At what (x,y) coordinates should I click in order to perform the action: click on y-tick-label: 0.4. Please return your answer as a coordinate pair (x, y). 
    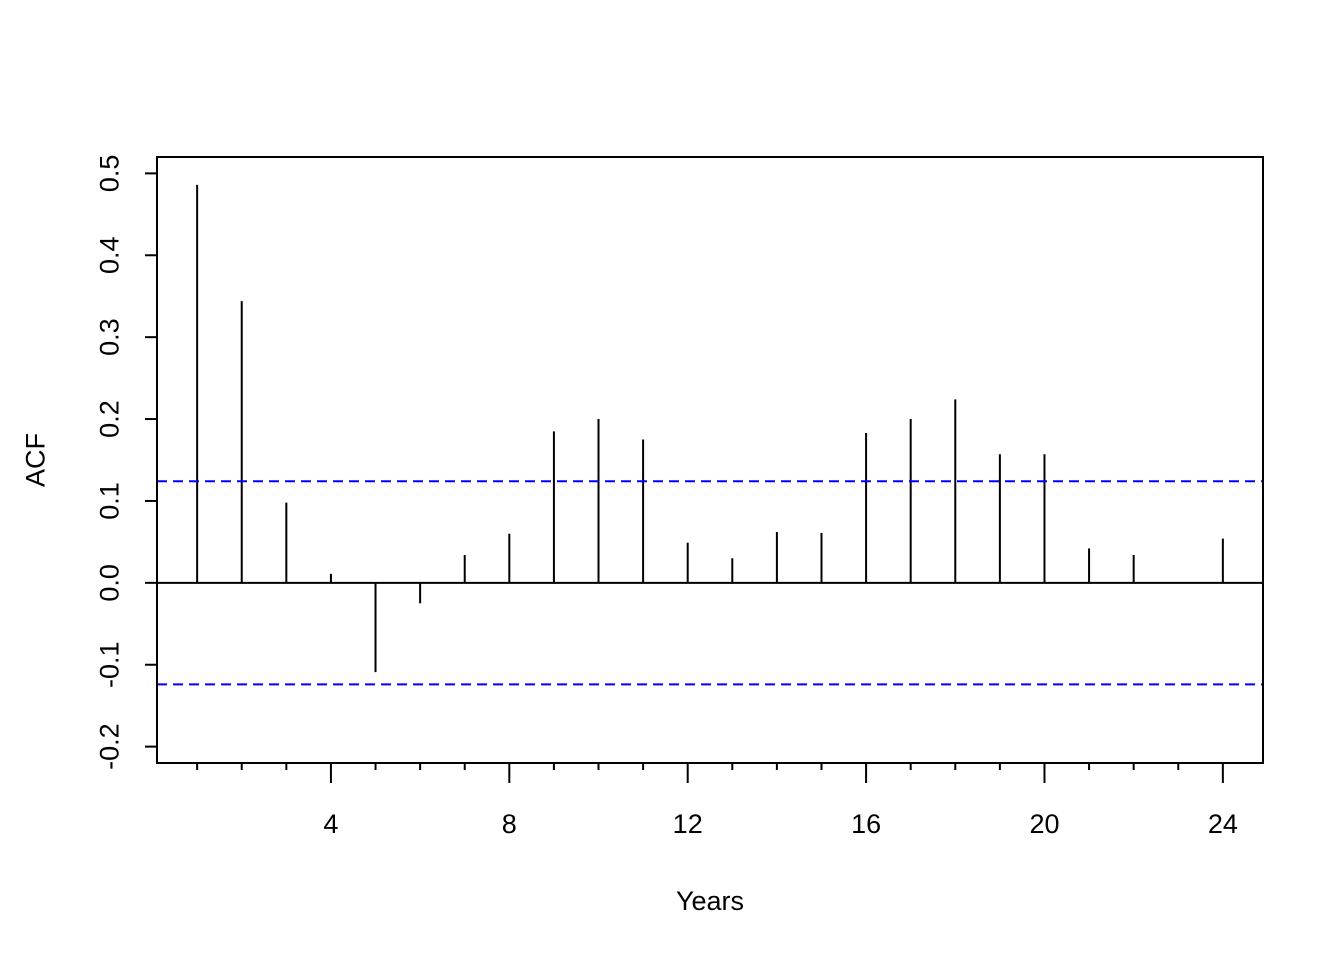
    Looking at the image, I should click on (109, 255).